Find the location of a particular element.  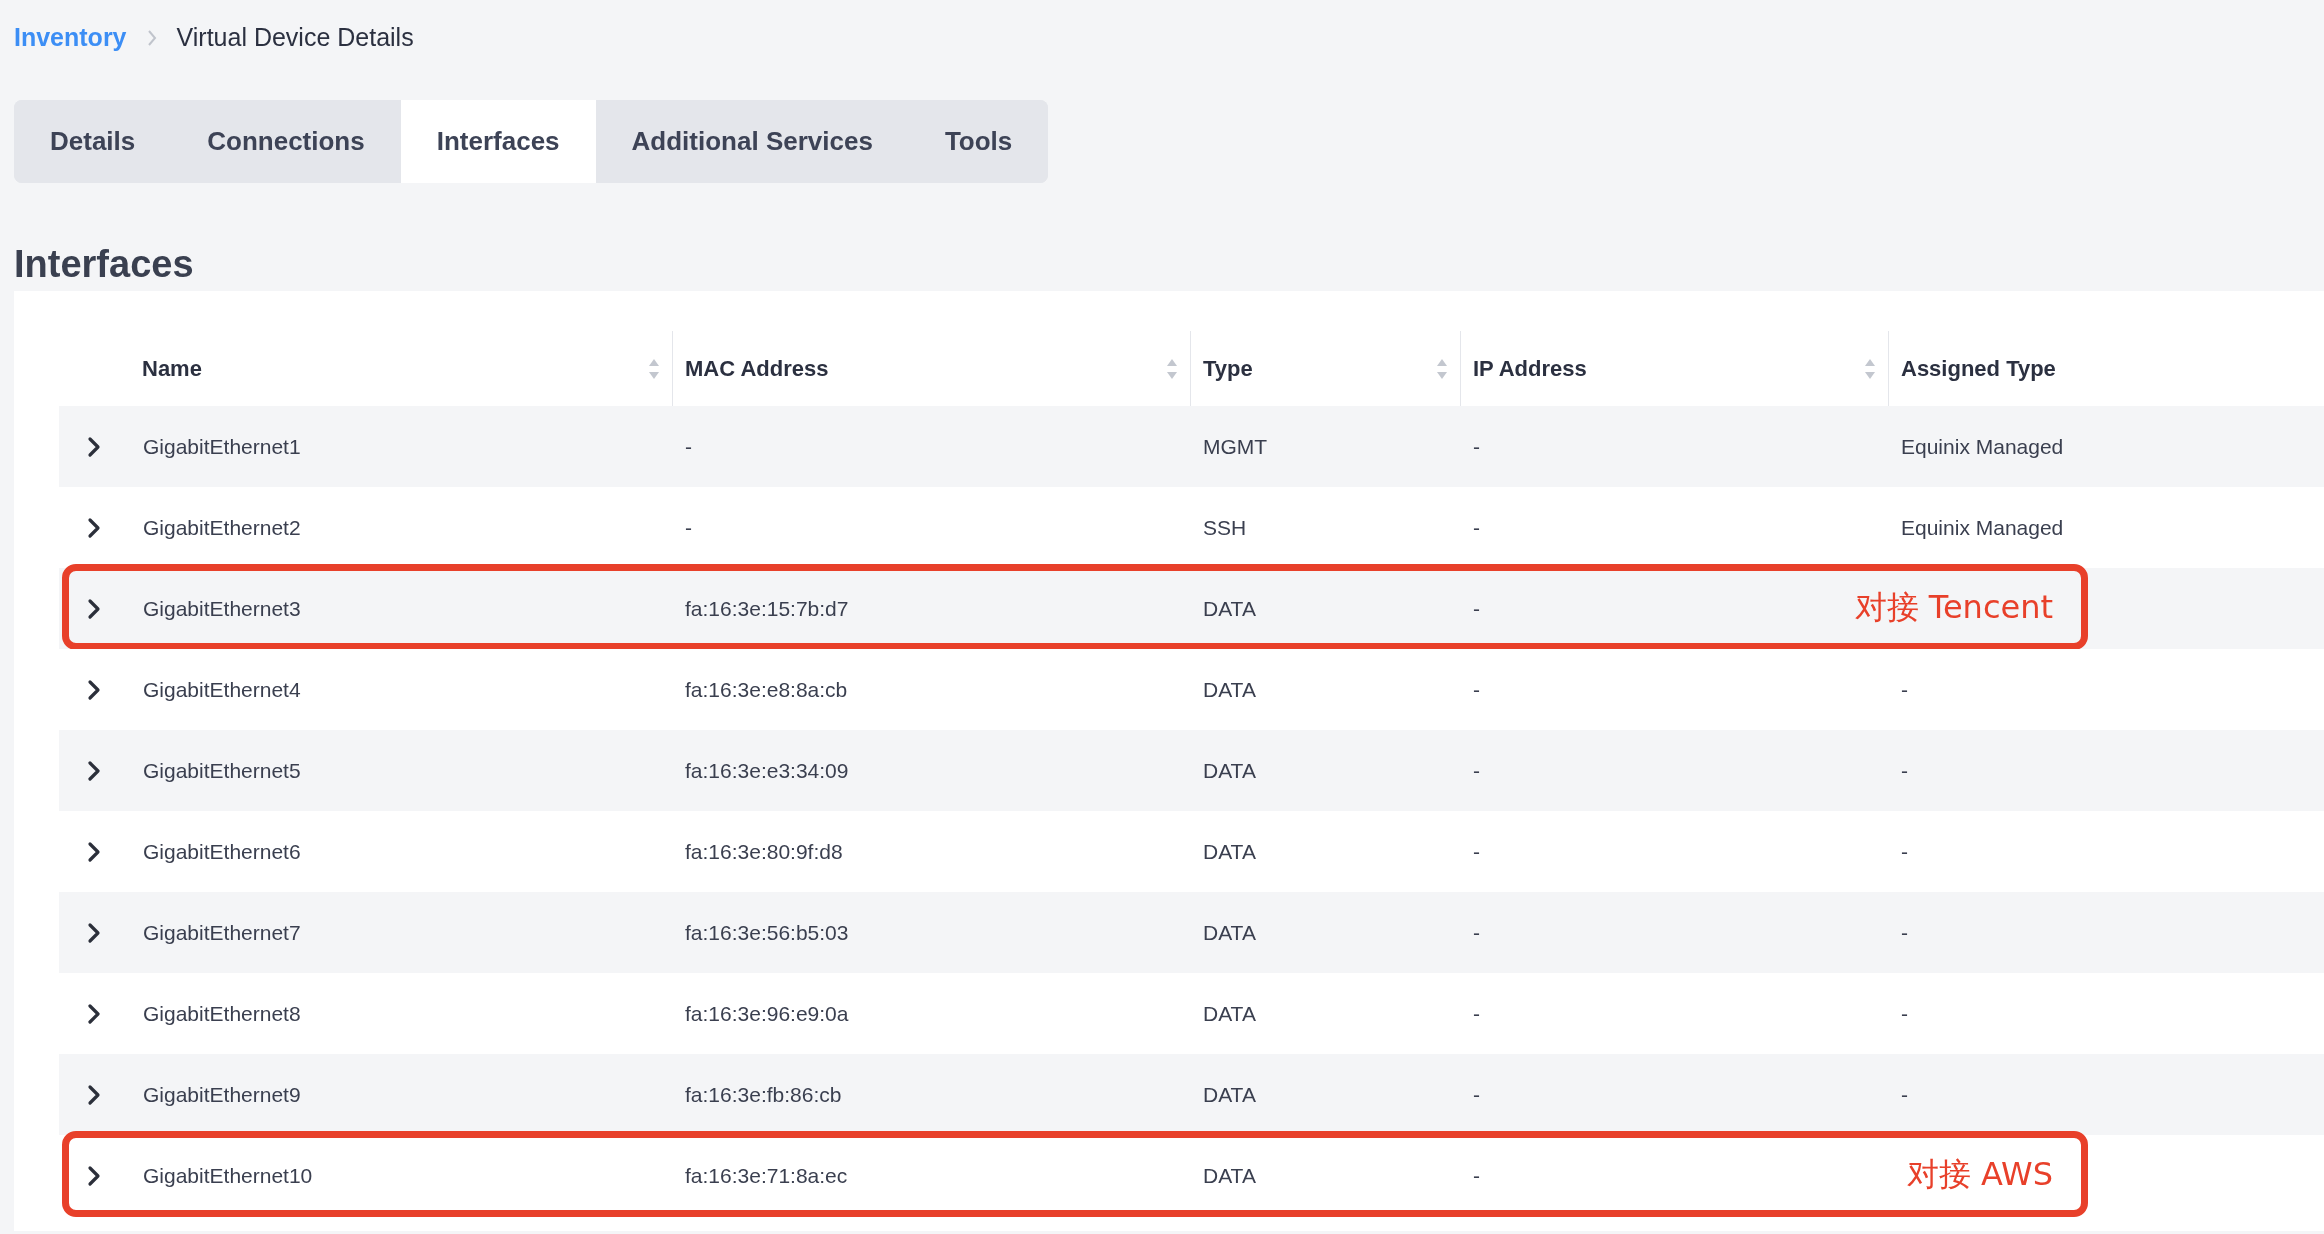

table-row: GigabitEthernet5 fa:16:3e:e3:34:09 DATA - - is located at coordinates (1191, 770).